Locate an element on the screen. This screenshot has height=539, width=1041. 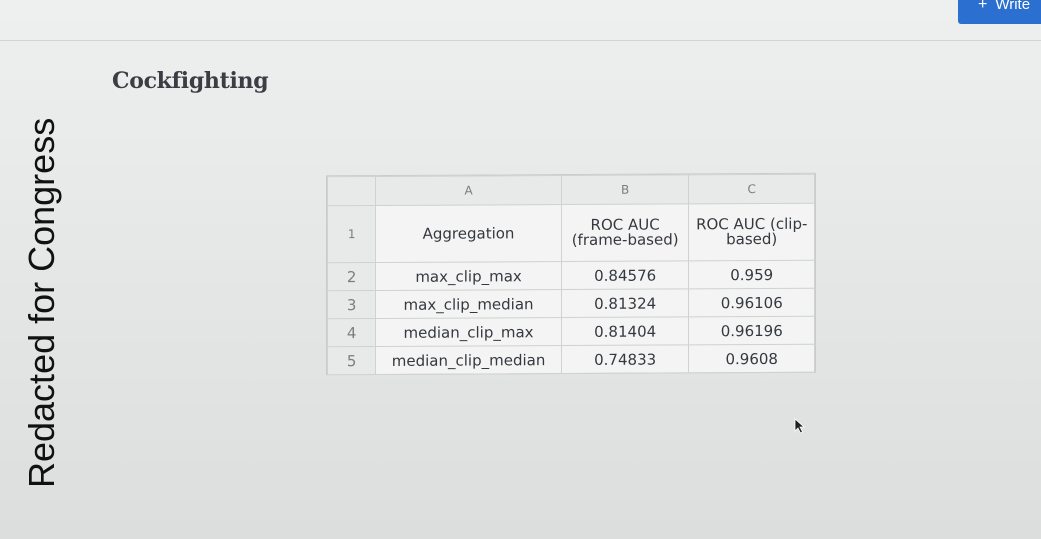
write-button-label: Write is located at coordinates (1013, 6).